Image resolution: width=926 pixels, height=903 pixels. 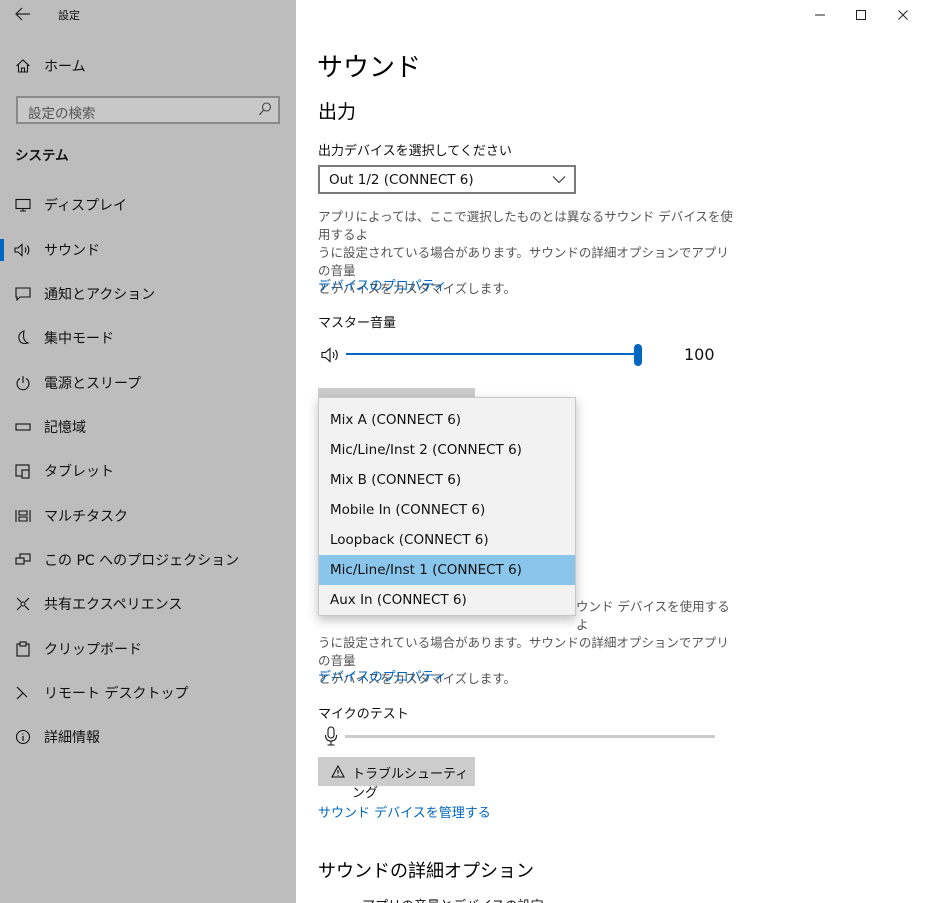 What do you see at coordinates (23, 205) in the screenshot?
I see `display-icon` at bounding box center [23, 205].